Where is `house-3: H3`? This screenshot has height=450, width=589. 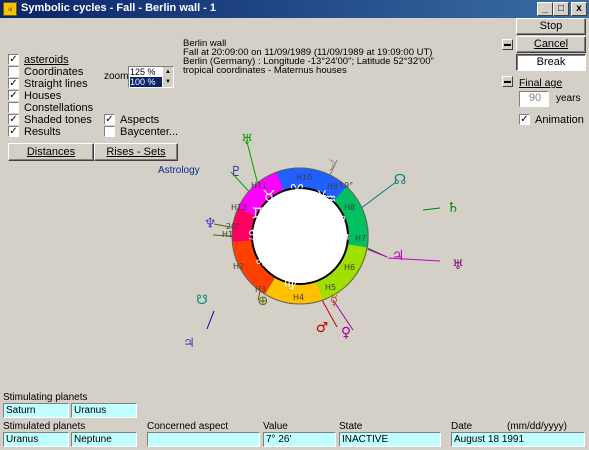 house-3: H3 is located at coordinates (260, 289).